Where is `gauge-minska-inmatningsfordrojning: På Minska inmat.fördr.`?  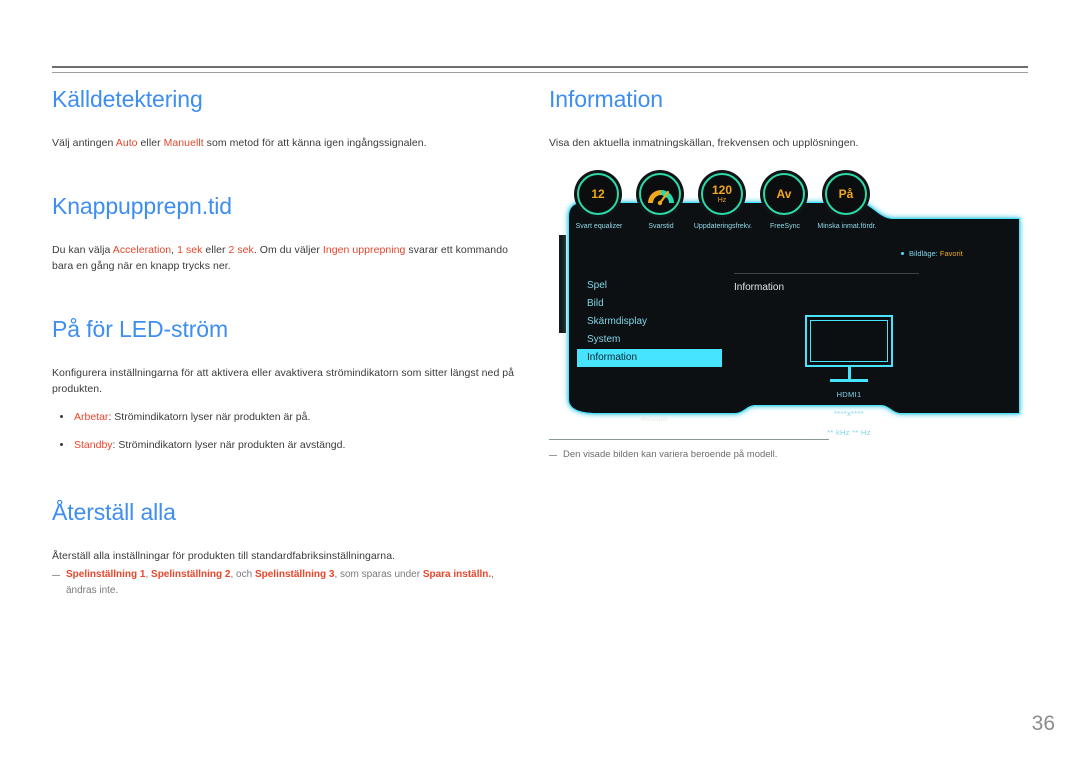 gauge-minska-inmatningsfordrojning: På Minska inmat.fördr. is located at coordinates (847, 202).